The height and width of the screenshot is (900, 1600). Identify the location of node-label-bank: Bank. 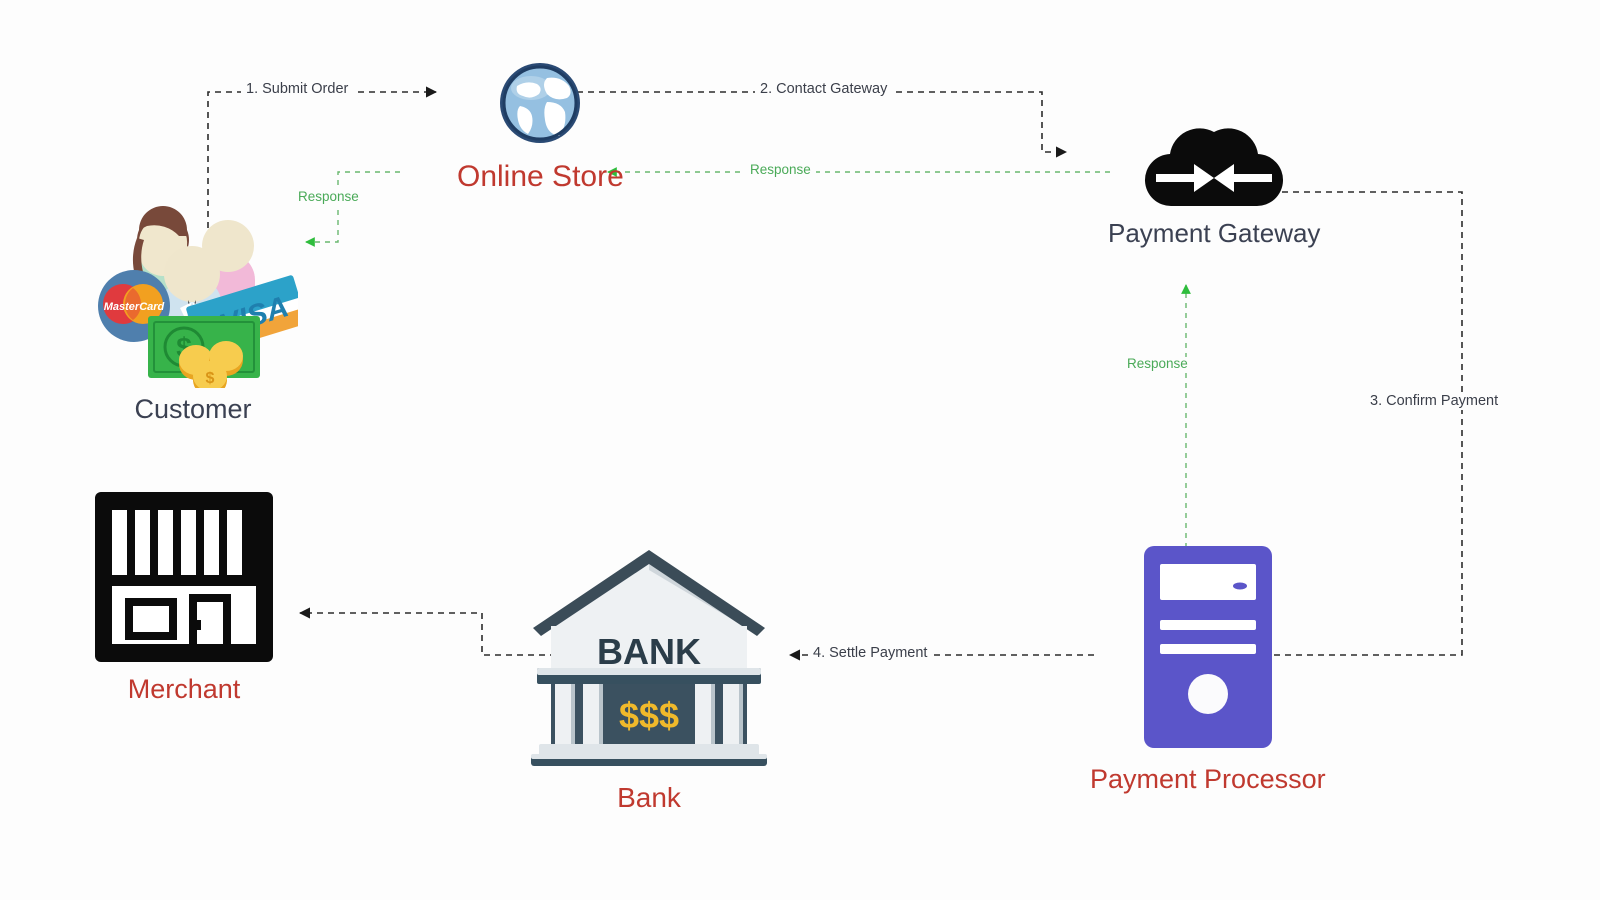
(649, 797).